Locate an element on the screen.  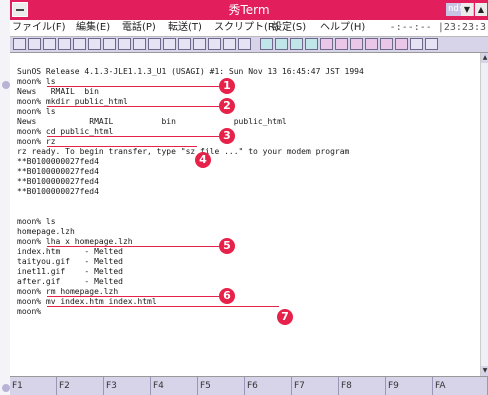
scroll-up-icon: ▲ is located at coordinates (484, 58).